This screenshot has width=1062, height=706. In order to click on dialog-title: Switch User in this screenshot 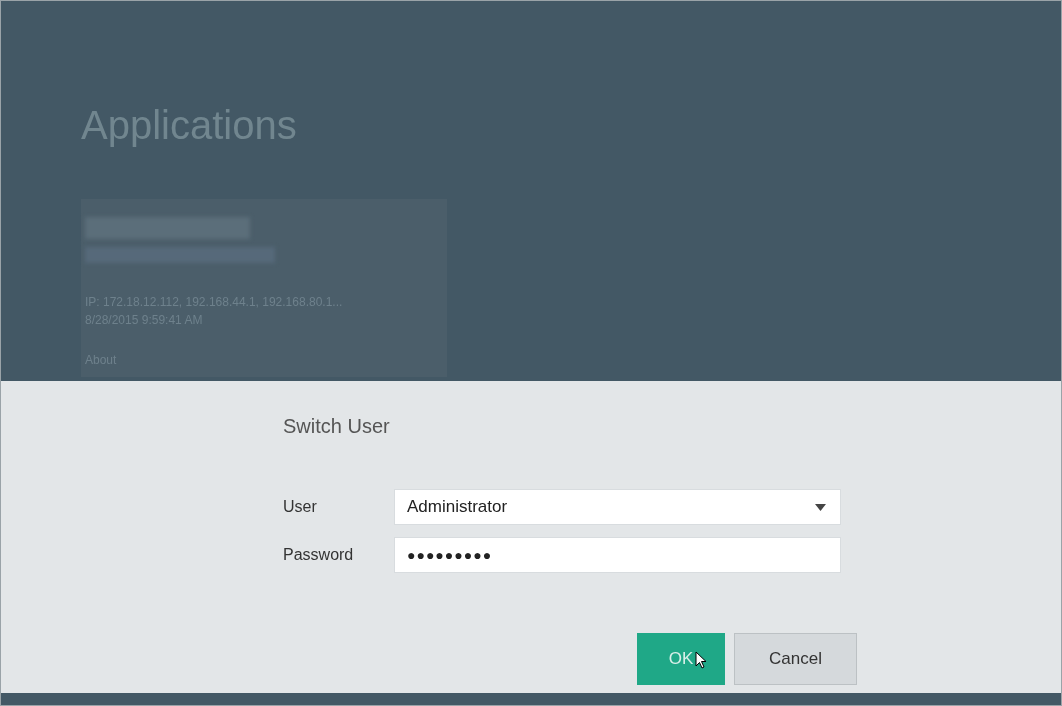, I will do `click(337, 426)`.